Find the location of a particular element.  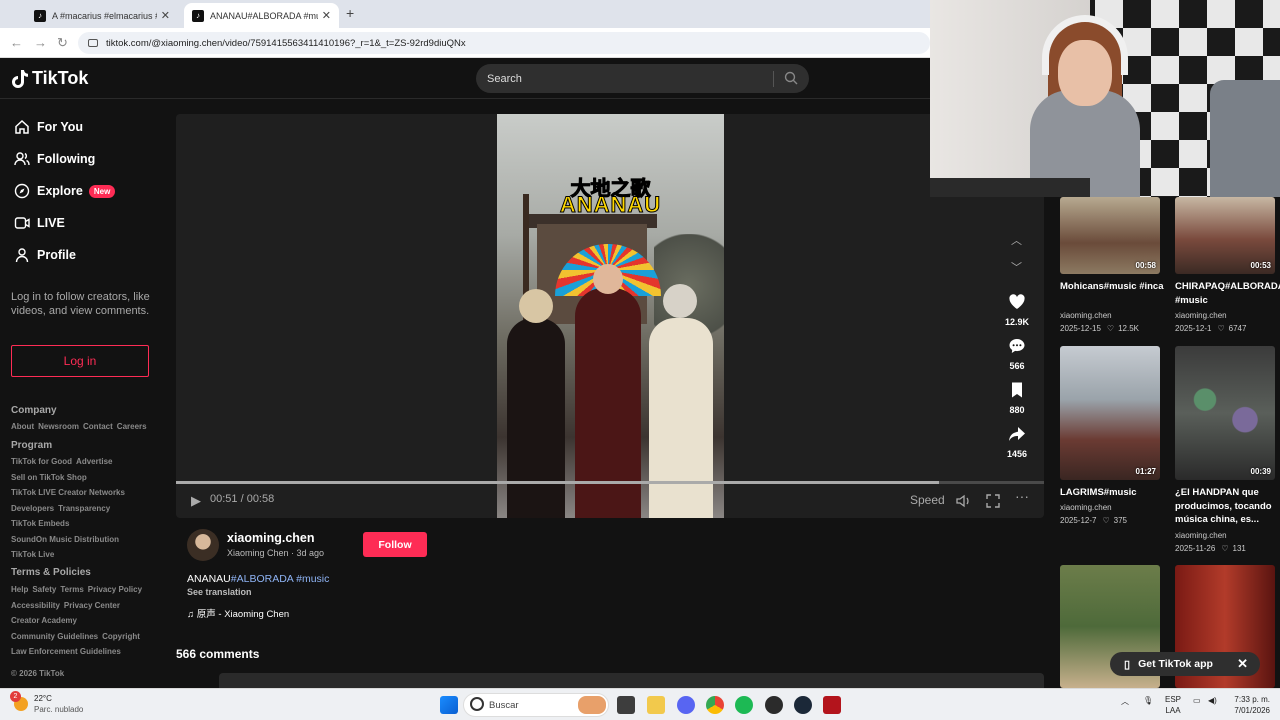

windows-start-icon is located at coordinates (449, 705).